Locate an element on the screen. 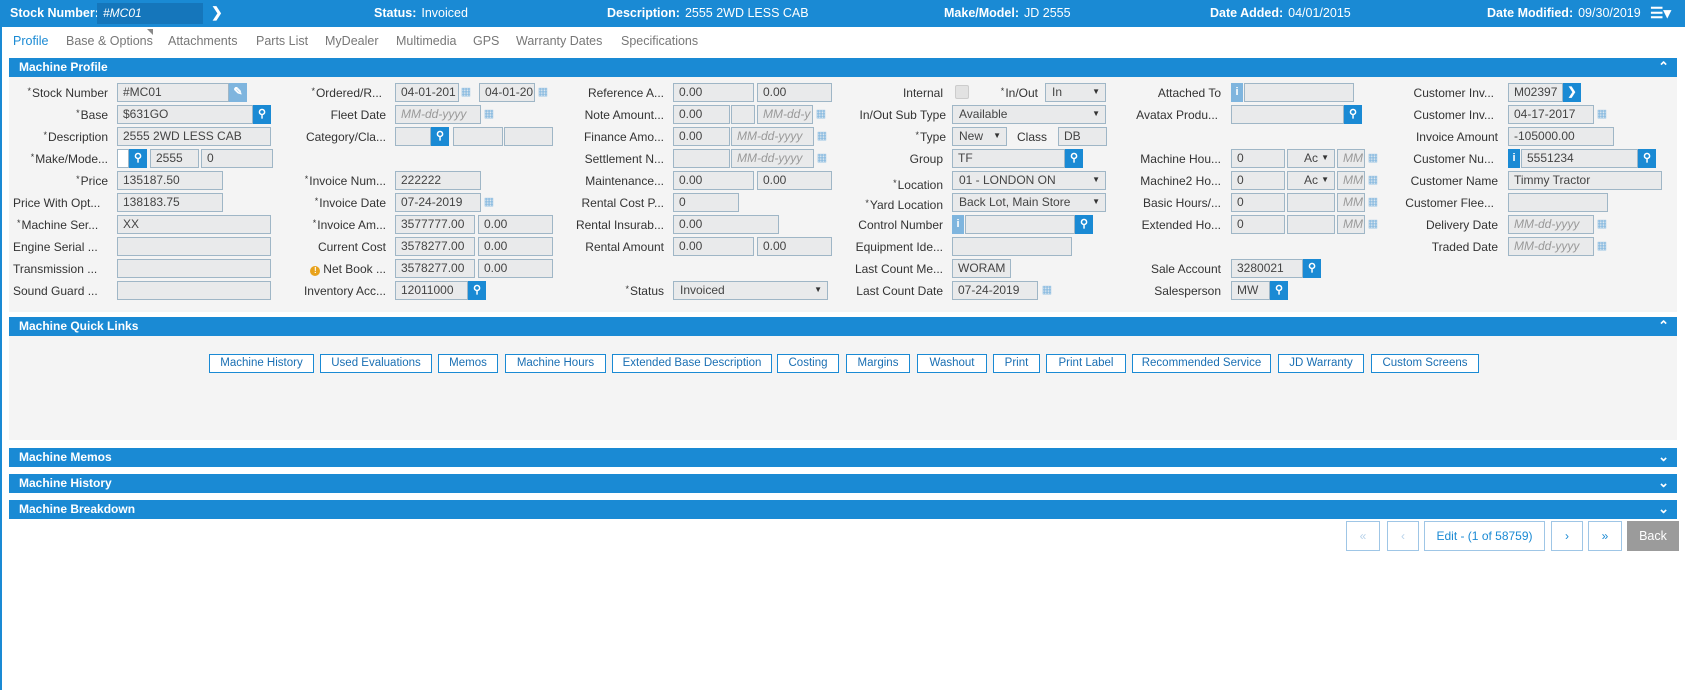 The image size is (1685, 690). category-field is located at coordinates (413, 136).